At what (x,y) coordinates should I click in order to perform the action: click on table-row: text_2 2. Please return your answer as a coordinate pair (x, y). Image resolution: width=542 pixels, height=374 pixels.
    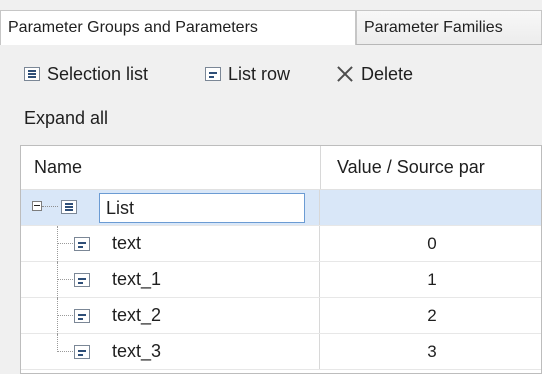
    Looking at the image, I should click on (281, 316).